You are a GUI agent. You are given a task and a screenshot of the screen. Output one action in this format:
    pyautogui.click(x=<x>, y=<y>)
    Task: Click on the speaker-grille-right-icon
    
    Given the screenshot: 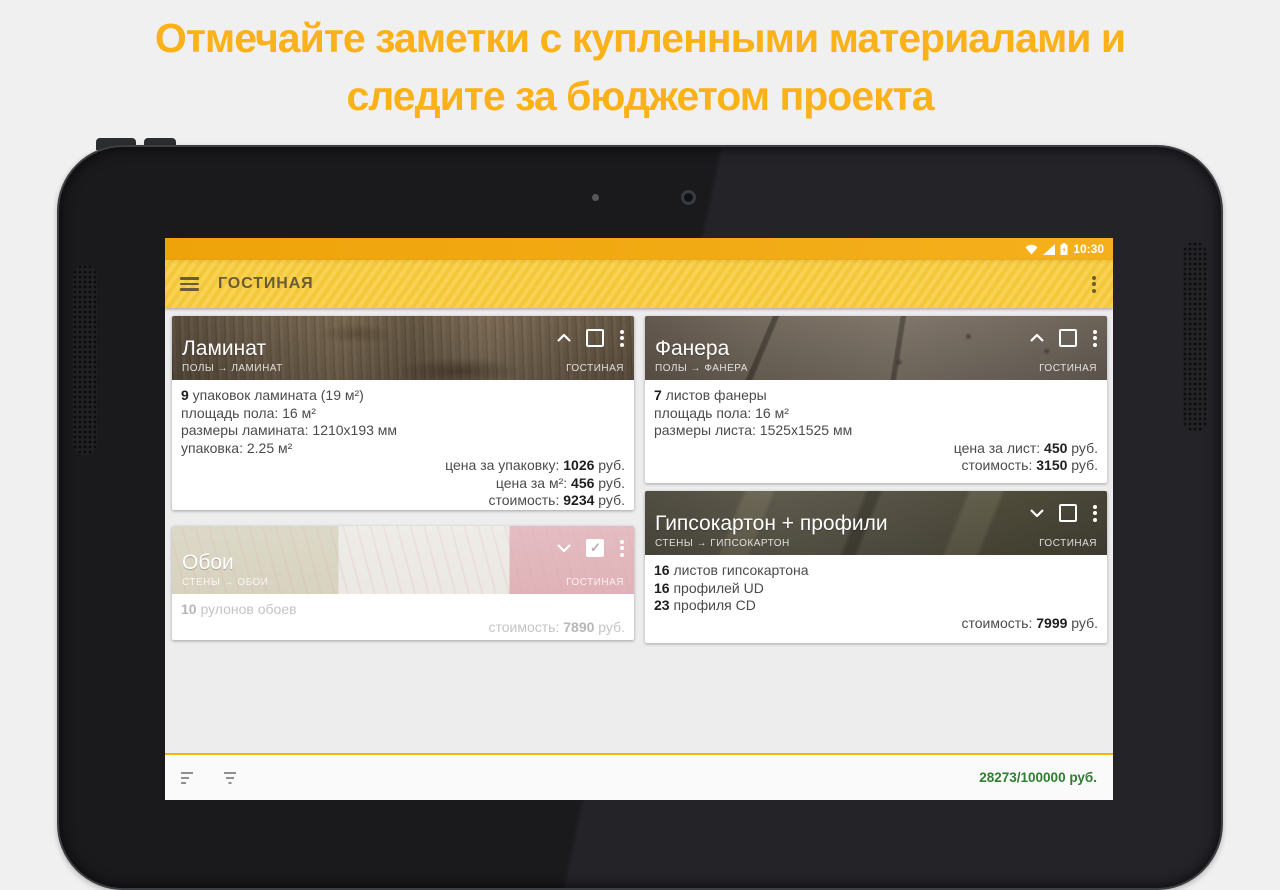 What is the action you would take?
    pyautogui.click(x=1195, y=337)
    